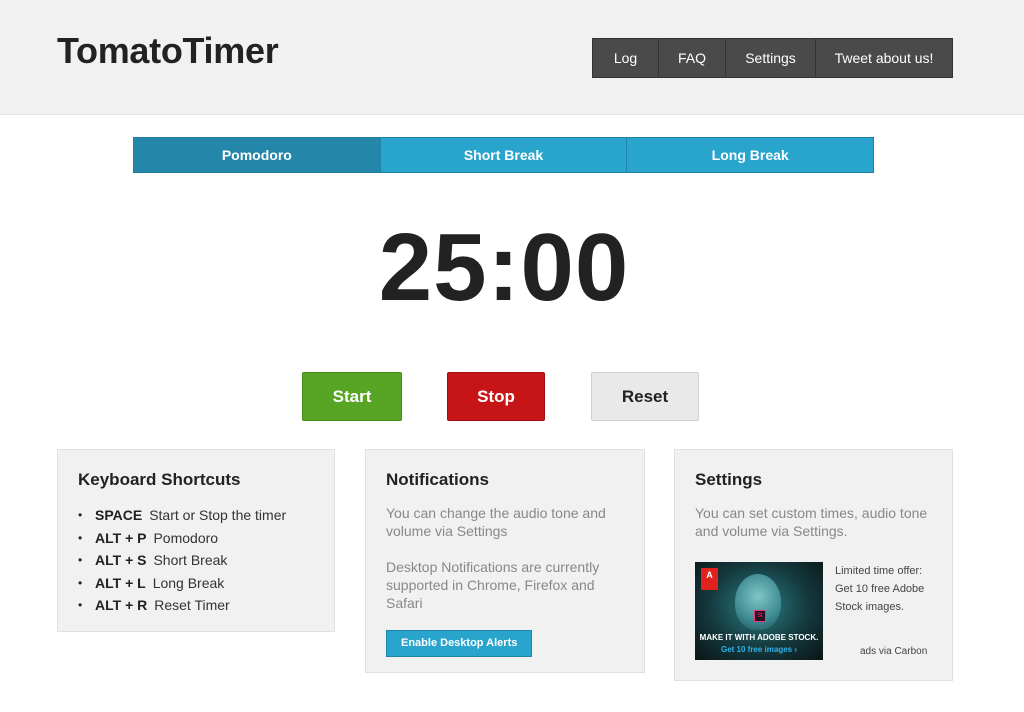 This screenshot has height=712, width=1024. What do you see at coordinates (186, 537) in the screenshot?
I see `shortcut-action: Pomodoro` at bounding box center [186, 537].